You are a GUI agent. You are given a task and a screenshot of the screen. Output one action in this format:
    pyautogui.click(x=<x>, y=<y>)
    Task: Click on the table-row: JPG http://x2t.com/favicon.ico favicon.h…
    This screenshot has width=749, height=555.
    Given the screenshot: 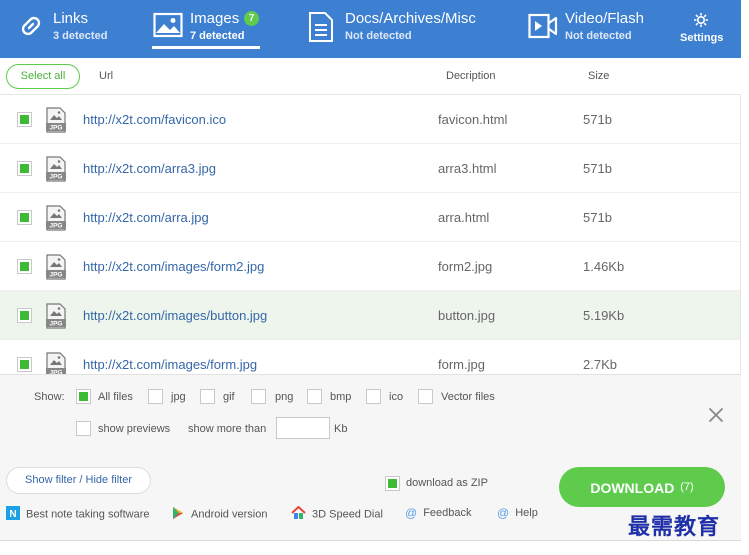 What is the action you would take?
    pyautogui.click(x=370, y=119)
    